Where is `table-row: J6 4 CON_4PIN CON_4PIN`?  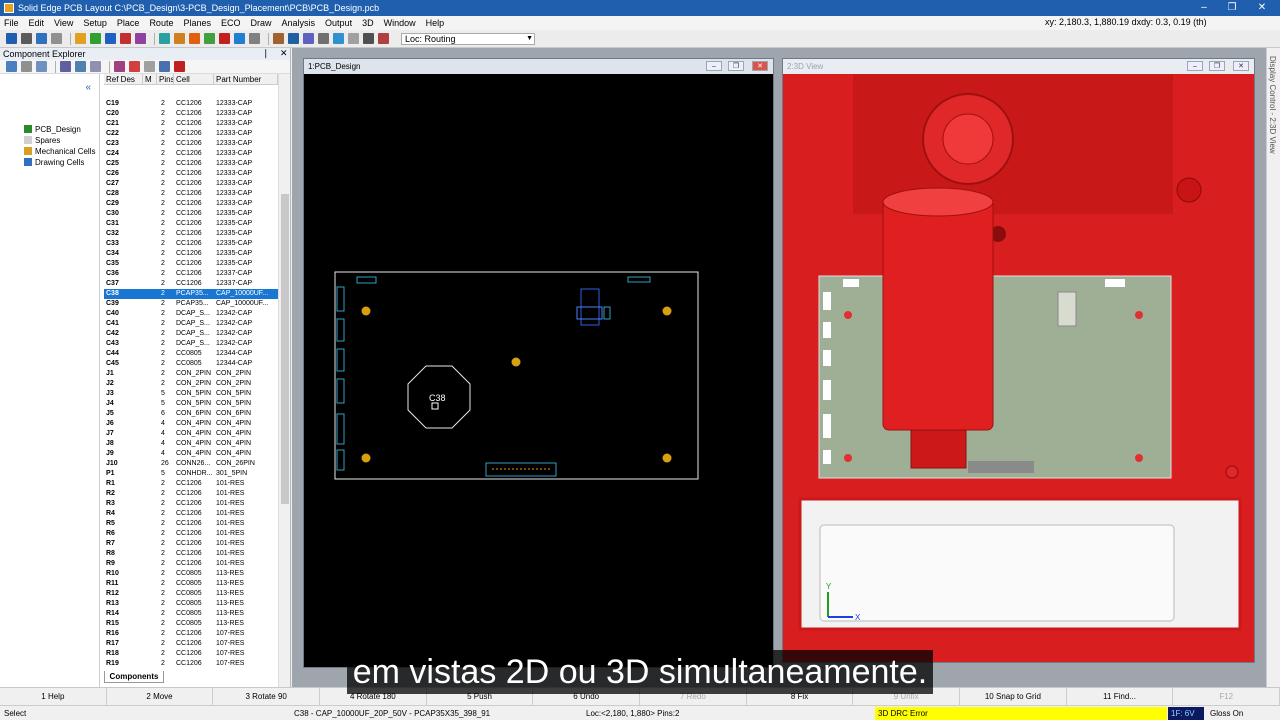 table-row: J6 4 CON_4PIN CON_4PIN is located at coordinates (191, 424).